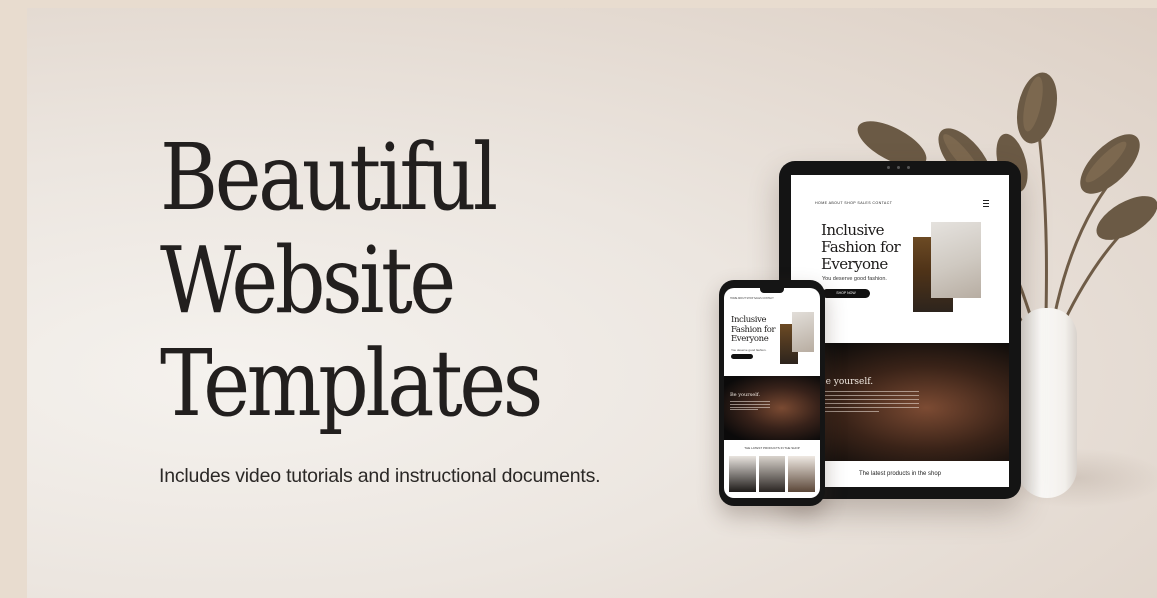  I want to click on tablet-nav: HOME ABOUT SHOP SALES CONTACT, so click(854, 203).